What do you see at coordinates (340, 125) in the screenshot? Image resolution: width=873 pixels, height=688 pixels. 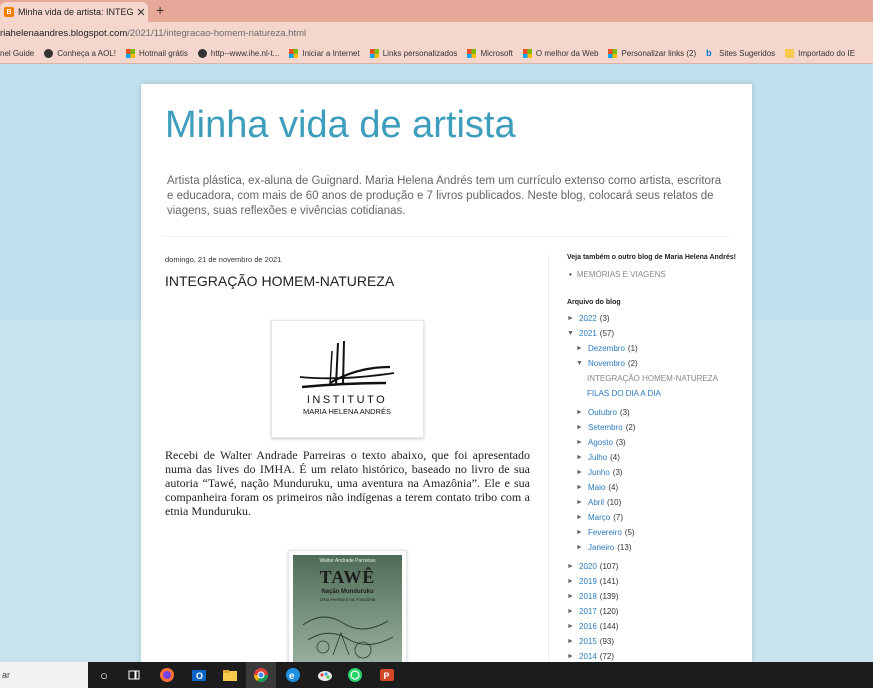 I see `blog-title: Minha vida de artista` at bounding box center [340, 125].